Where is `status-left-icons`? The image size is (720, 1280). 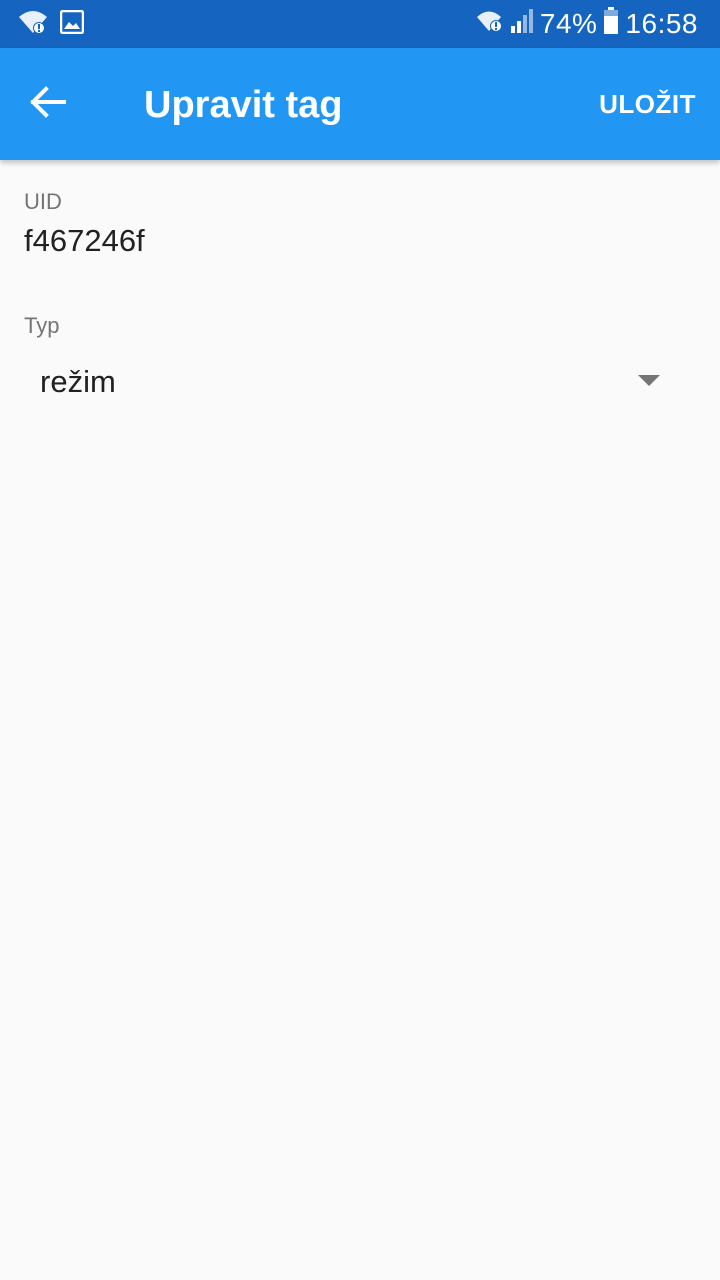
status-left-icons is located at coordinates (51, 24).